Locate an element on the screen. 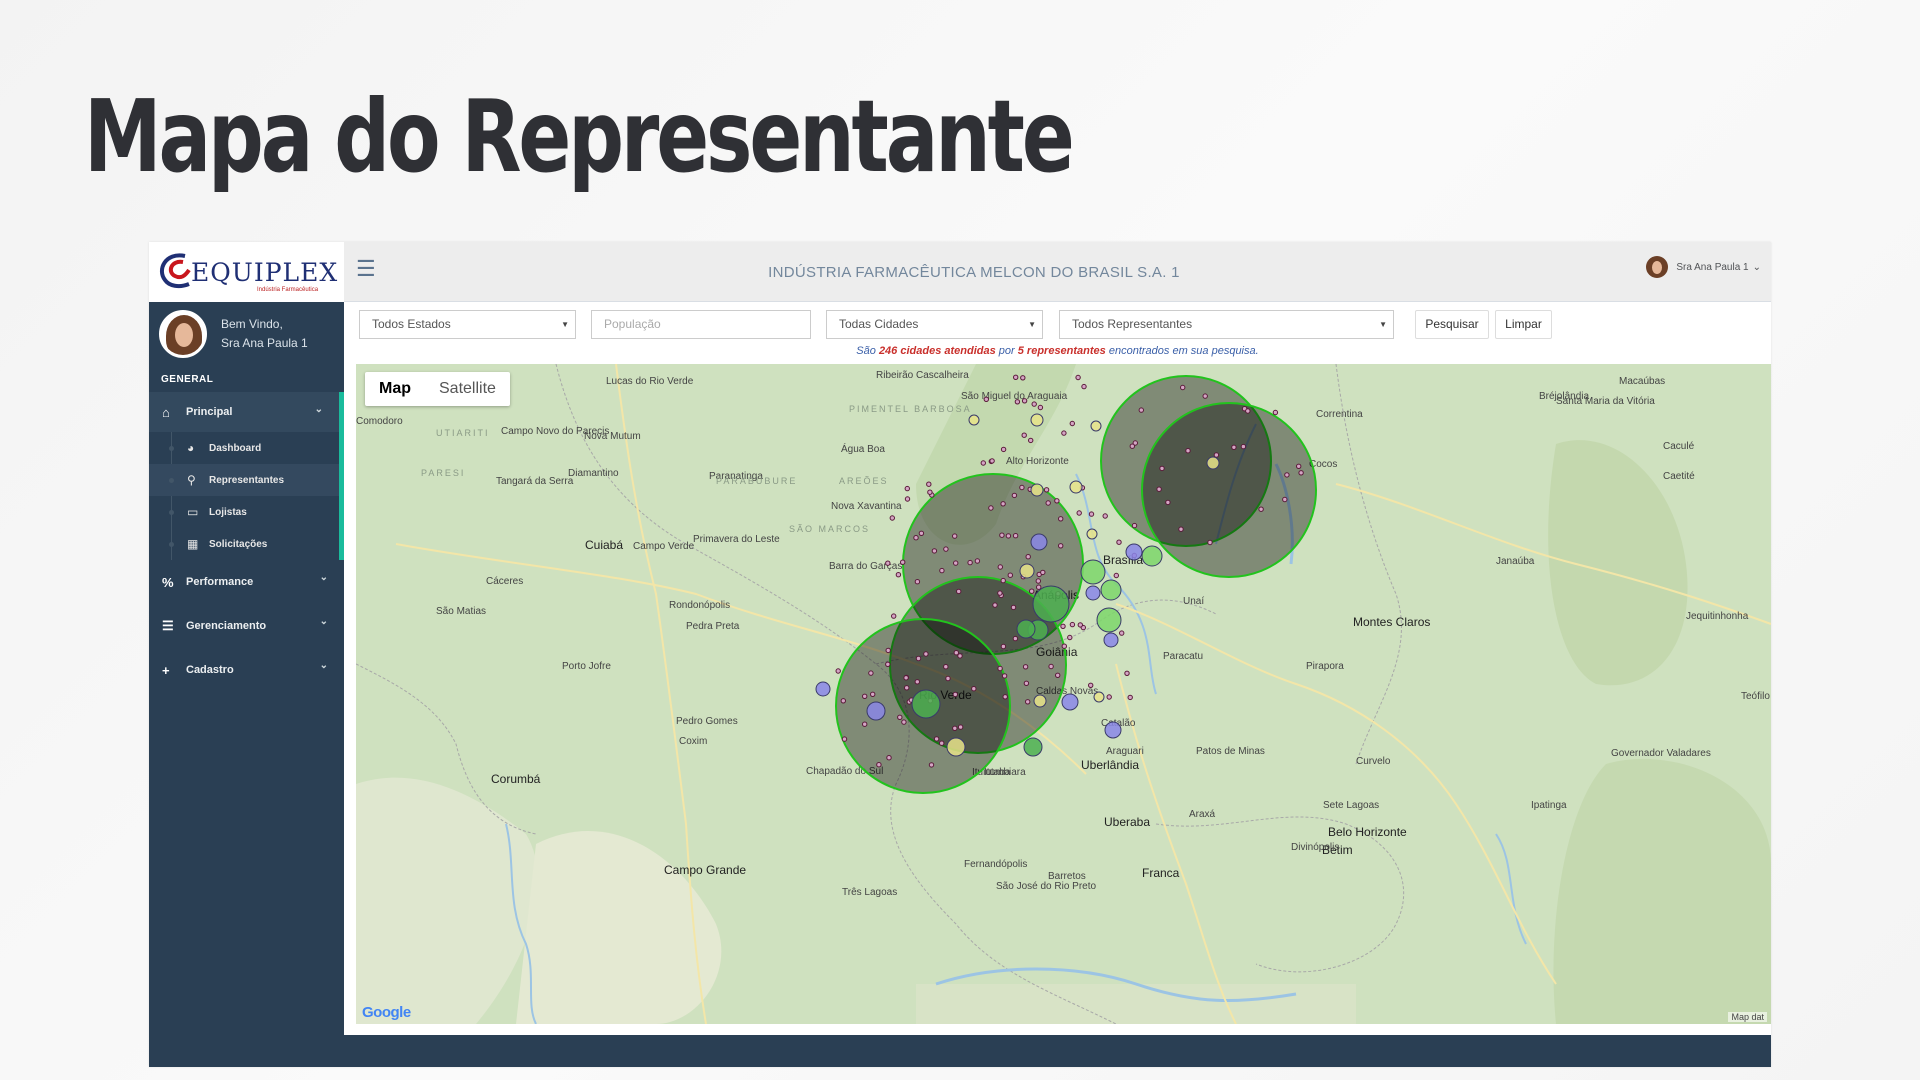  sidebar-item-solicitacoes: ▦ Solicitações is located at coordinates (244, 544).